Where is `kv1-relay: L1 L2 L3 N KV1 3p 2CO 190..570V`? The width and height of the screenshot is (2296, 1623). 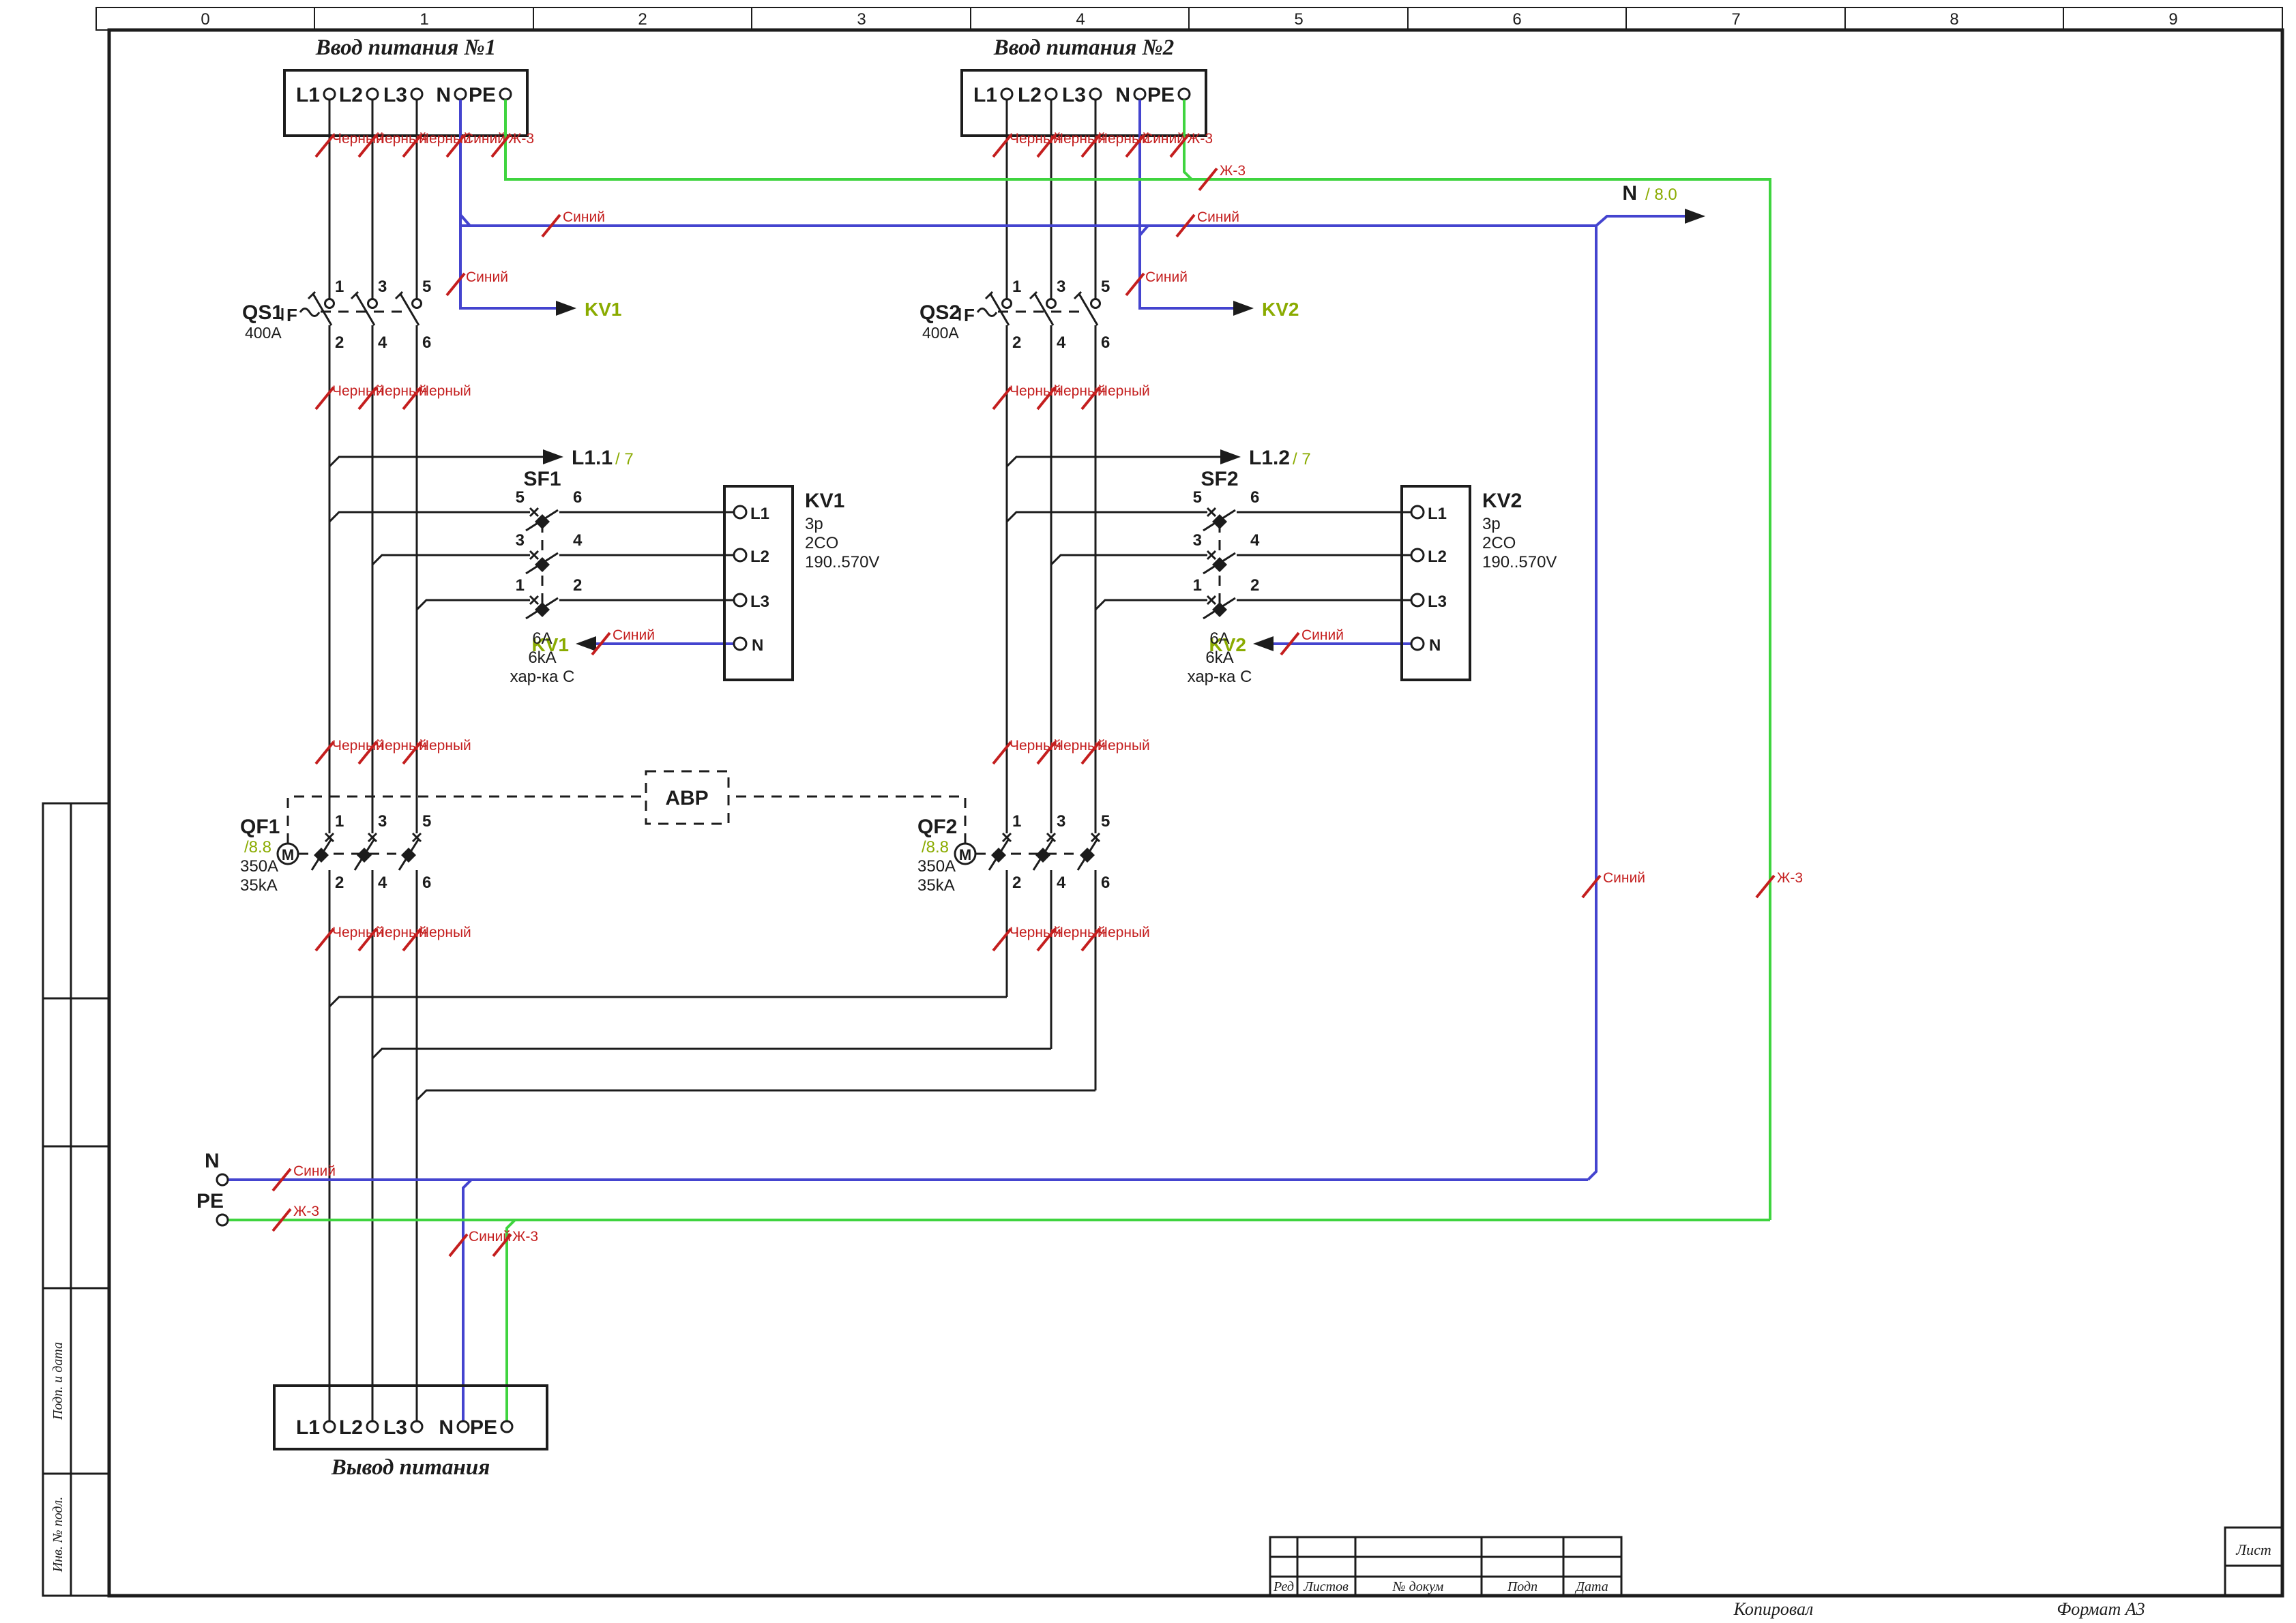 kv1-relay: L1 L2 L3 N KV1 3p 2CO 190..570V is located at coordinates (801, 583).